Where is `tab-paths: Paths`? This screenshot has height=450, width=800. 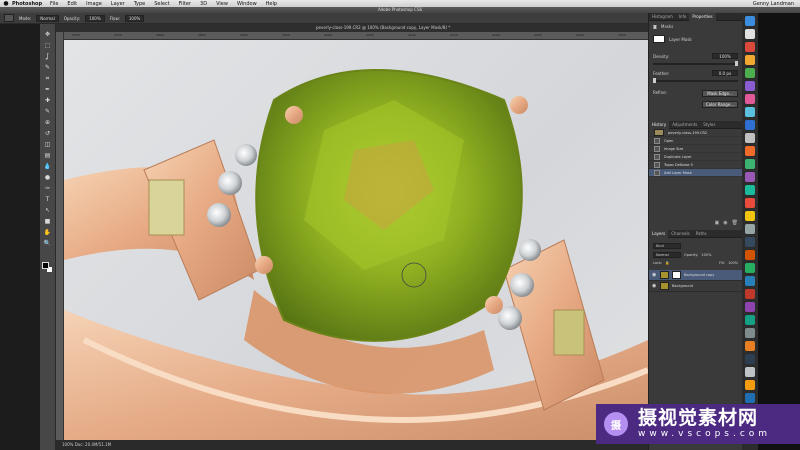 tab-paths: Paths is located at coordinates (701, 234).